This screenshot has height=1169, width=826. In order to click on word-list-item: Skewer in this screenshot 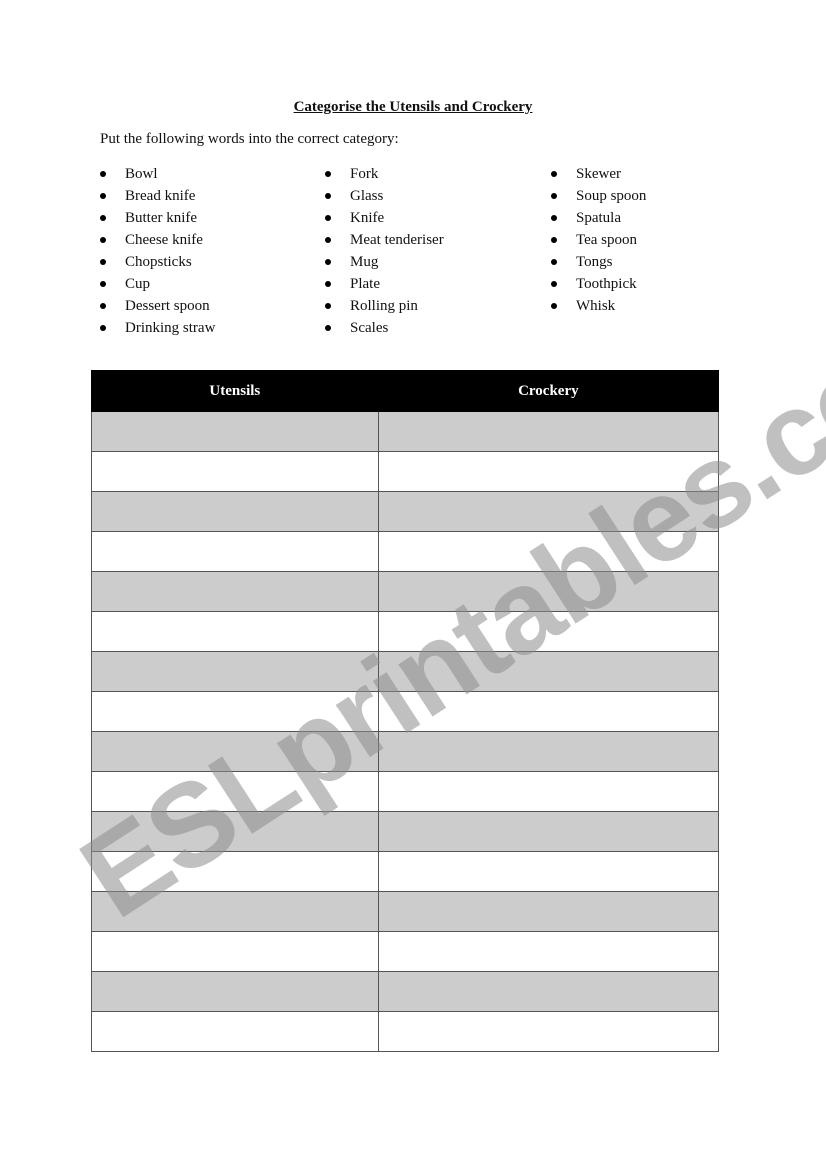, I will do `click(598, 175)`.